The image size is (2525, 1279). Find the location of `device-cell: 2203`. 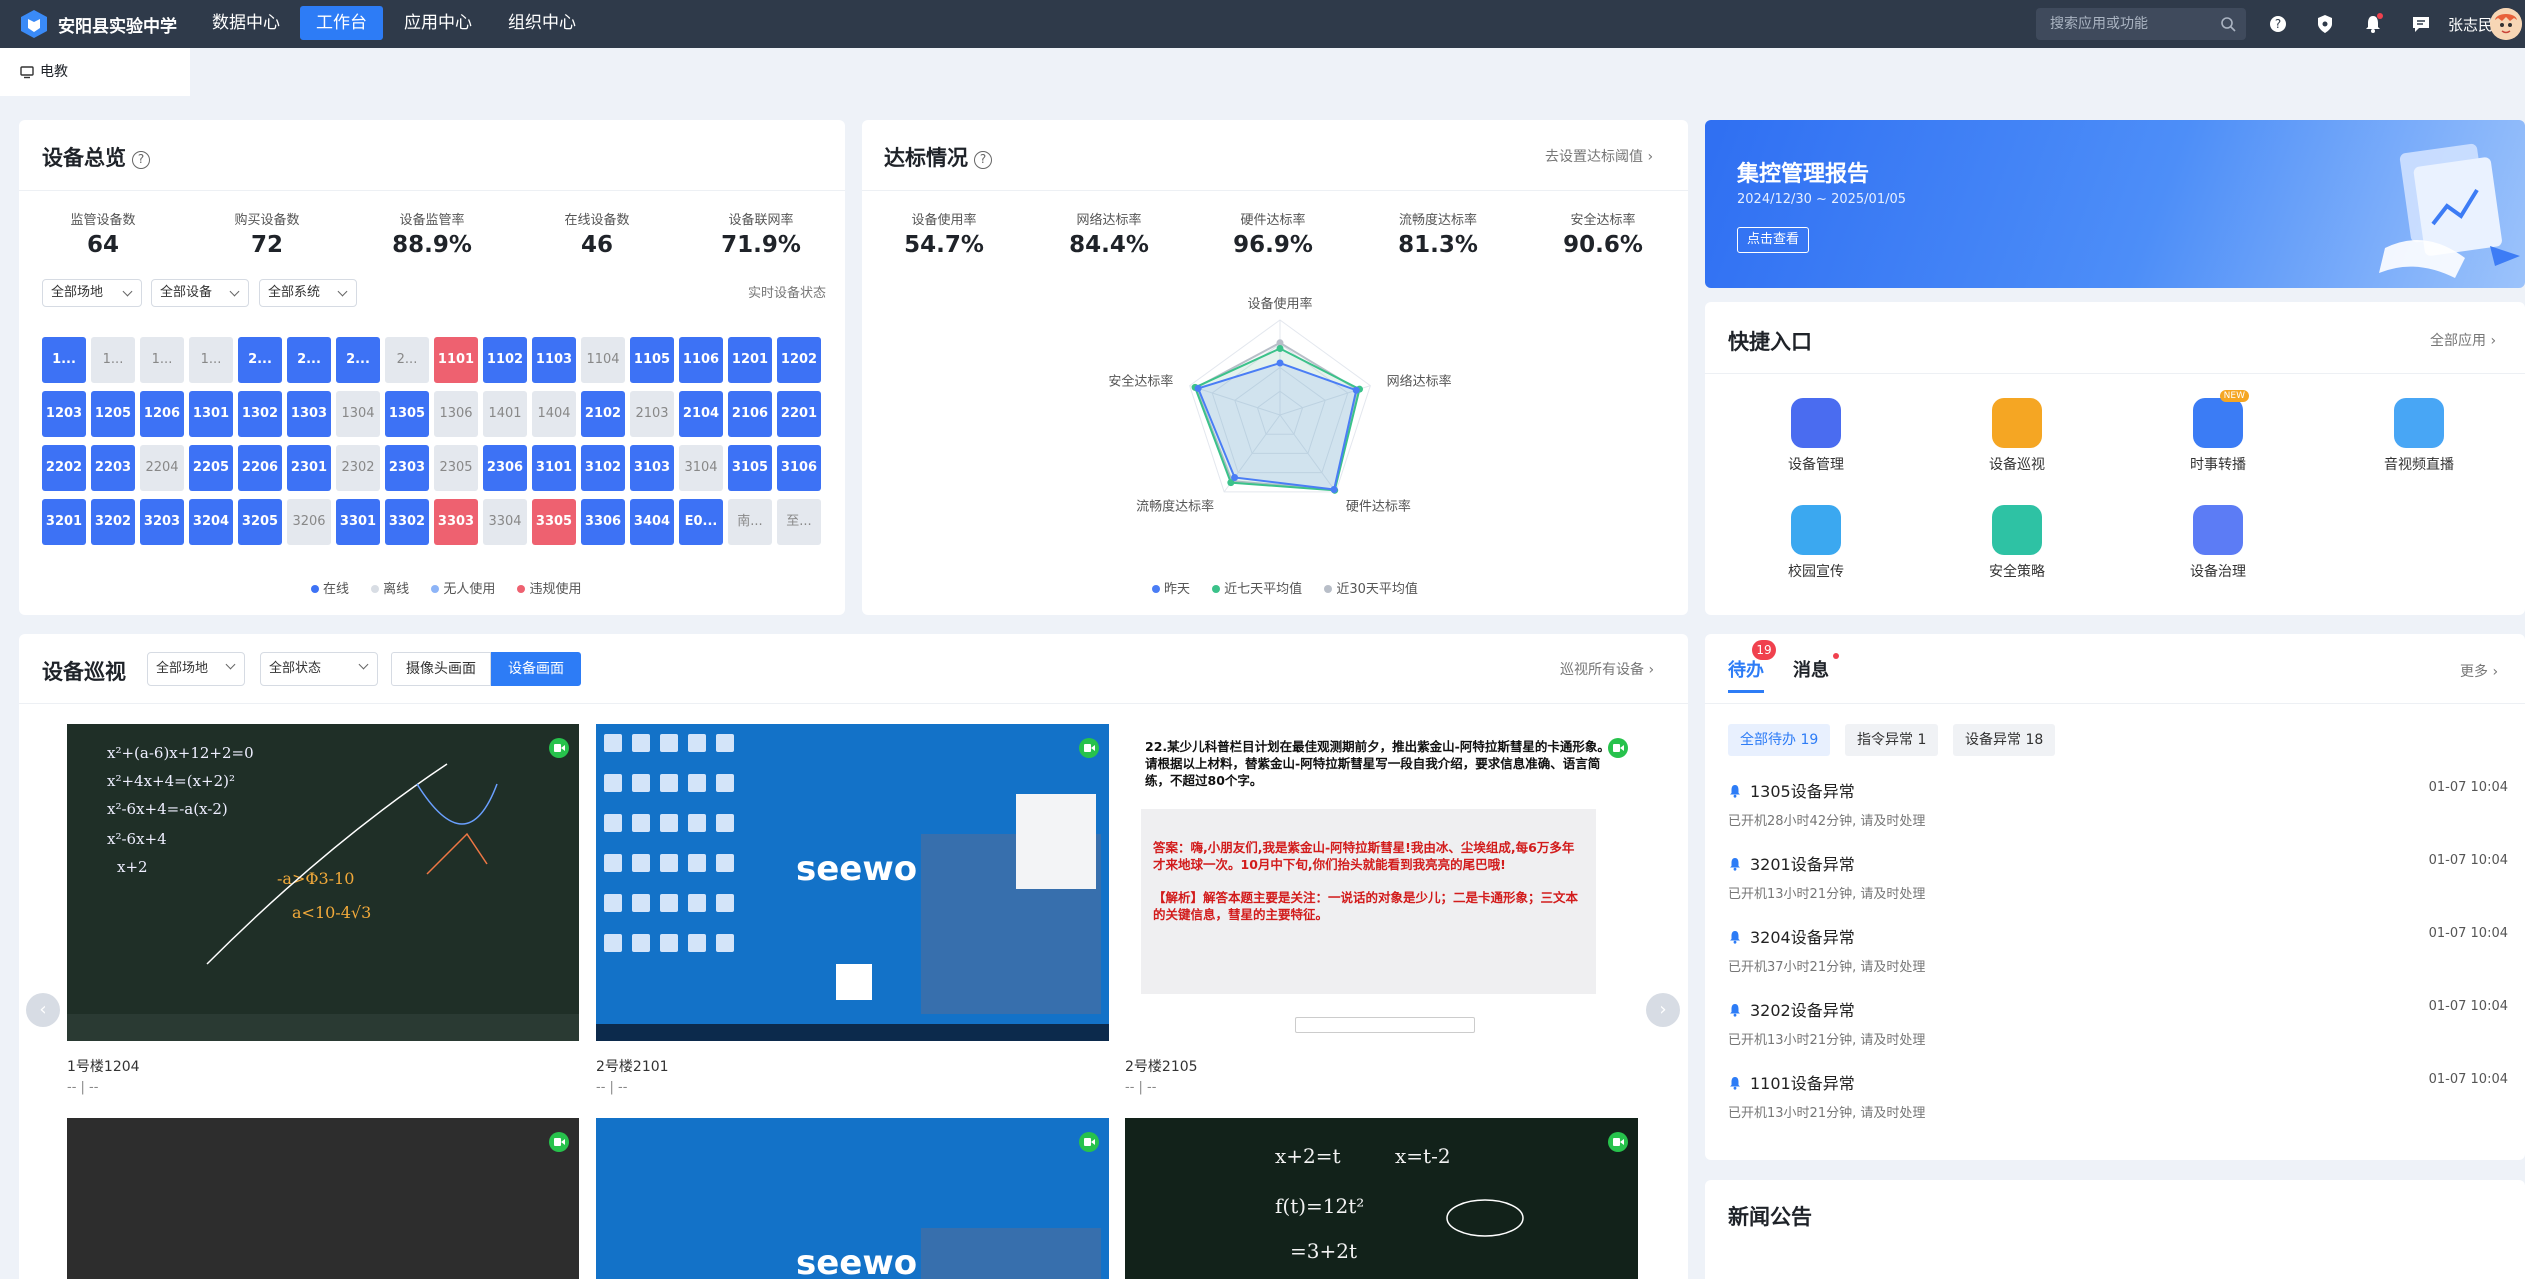

device-cell: 2203 is located at coordinates (113, 468).